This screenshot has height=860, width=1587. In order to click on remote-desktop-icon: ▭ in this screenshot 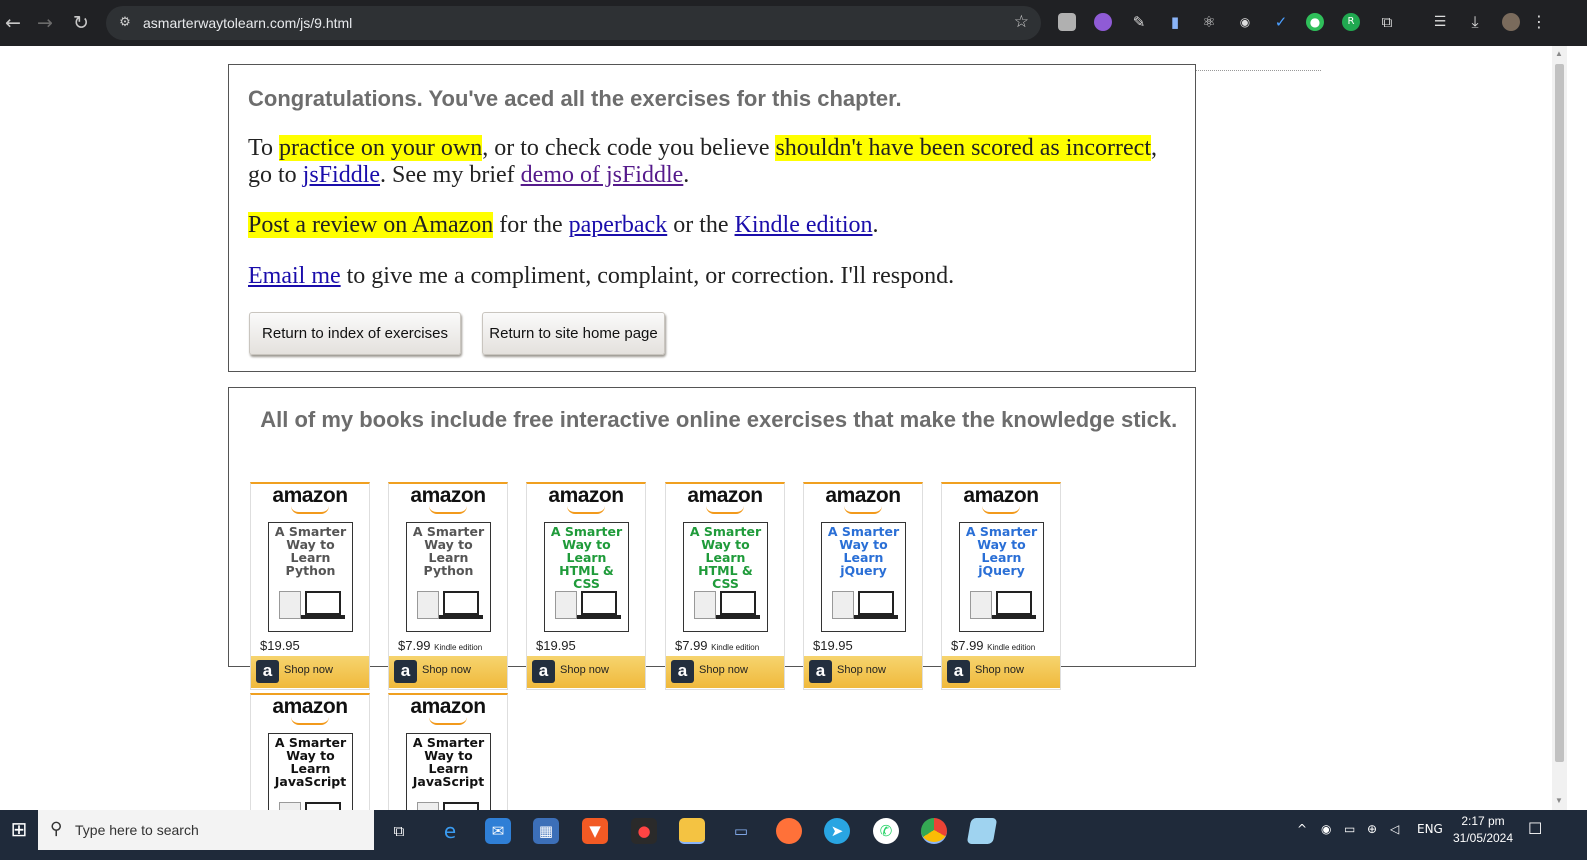, I will do `click(741, 831)`.